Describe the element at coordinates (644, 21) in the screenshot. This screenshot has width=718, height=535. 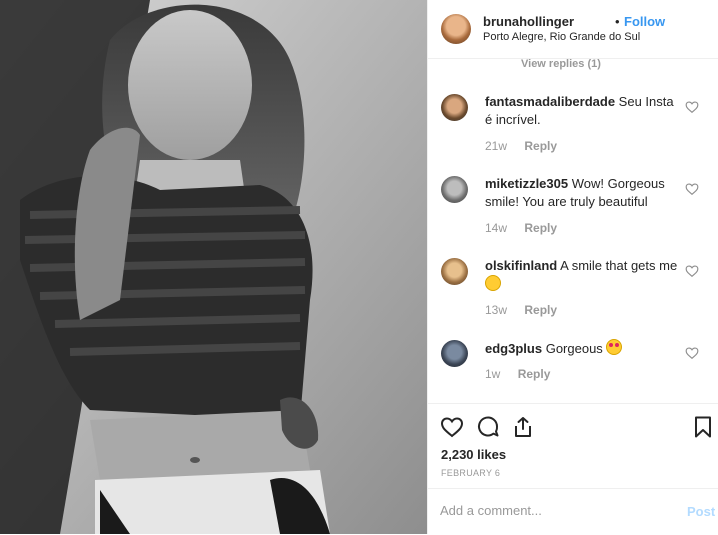
I see `follow-button: Follow` at that location.